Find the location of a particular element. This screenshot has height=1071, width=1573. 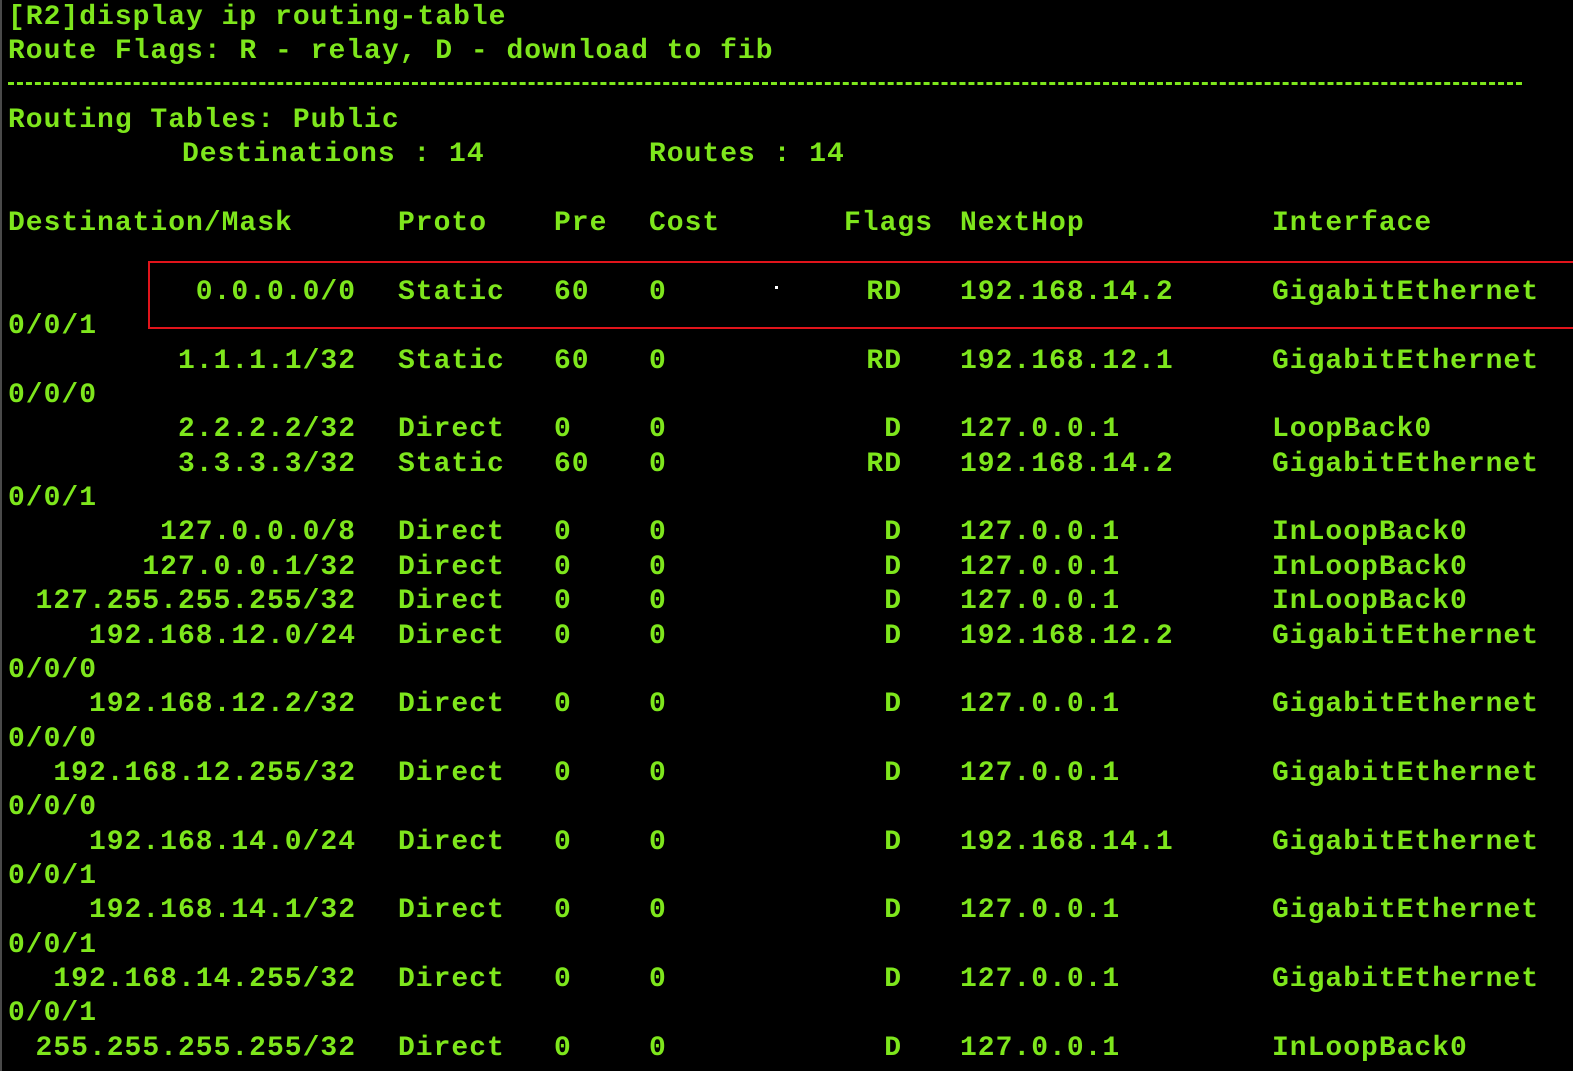

header-flags: Flags is located at coordinates (889, 223).